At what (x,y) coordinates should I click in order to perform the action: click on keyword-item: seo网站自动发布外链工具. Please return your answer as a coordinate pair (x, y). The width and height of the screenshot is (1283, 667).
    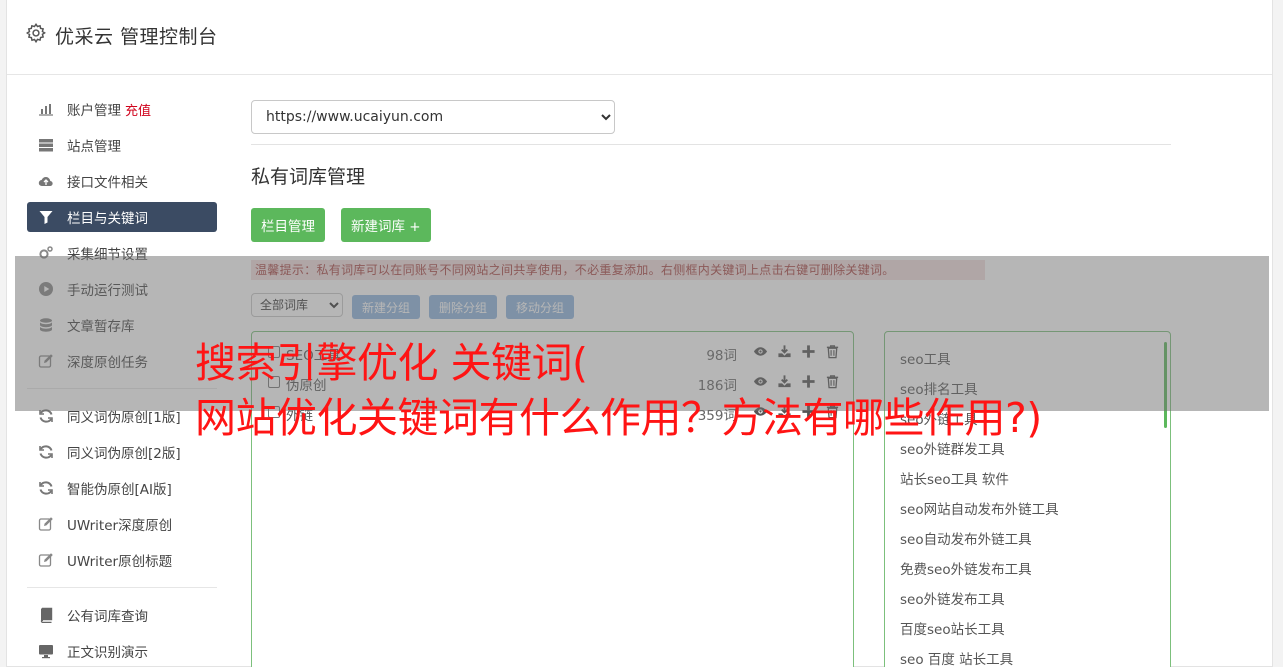
    Looking at the image, I should click on (979, 508).